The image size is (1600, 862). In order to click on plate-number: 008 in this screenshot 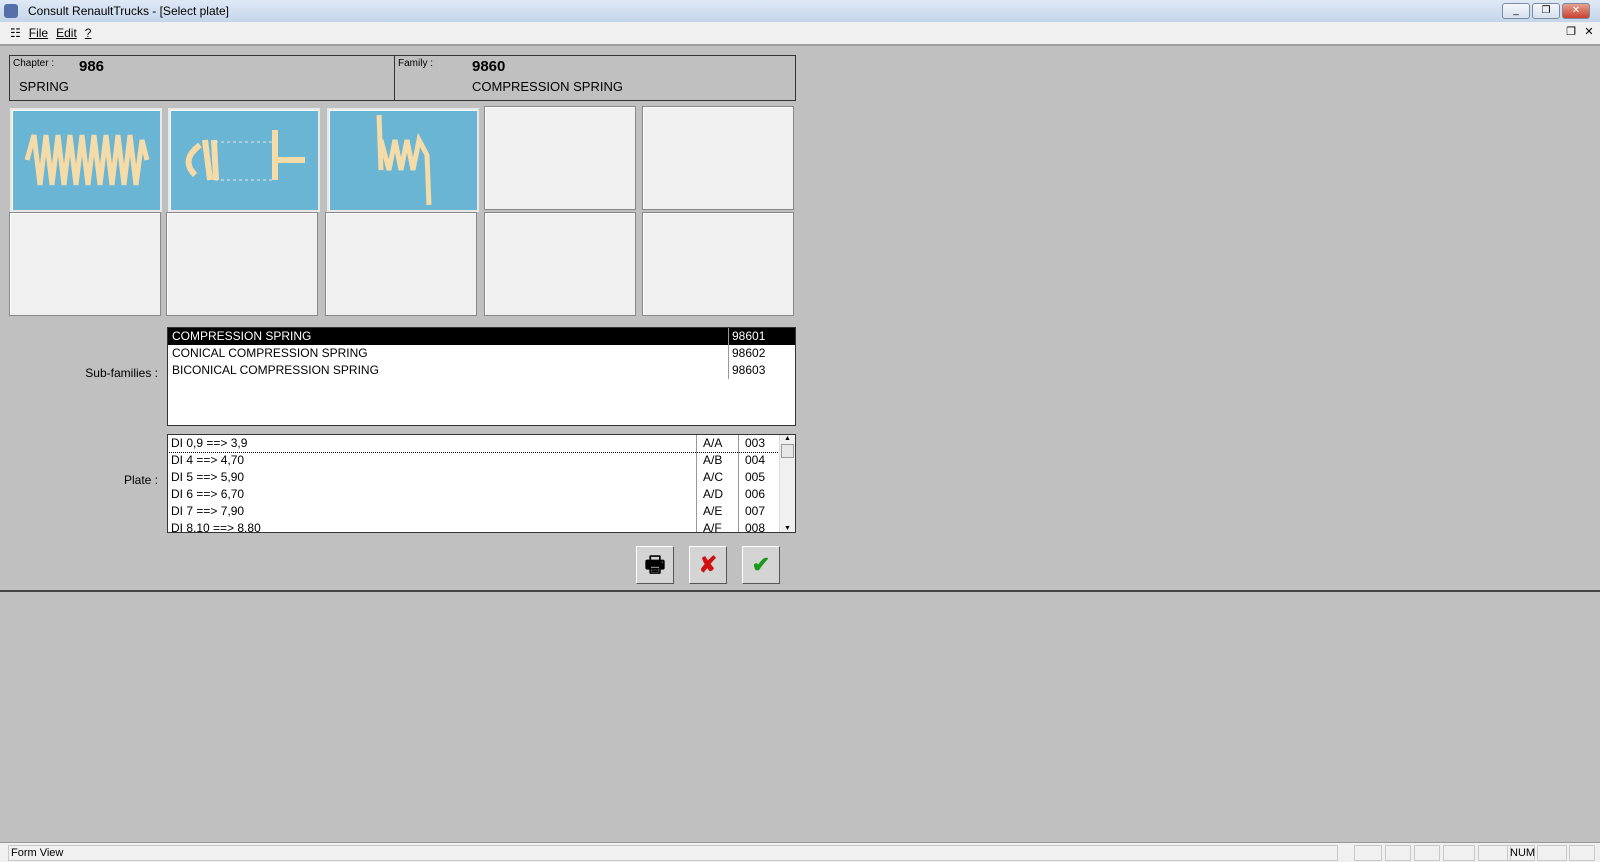, I will do `click(759, 526)`.